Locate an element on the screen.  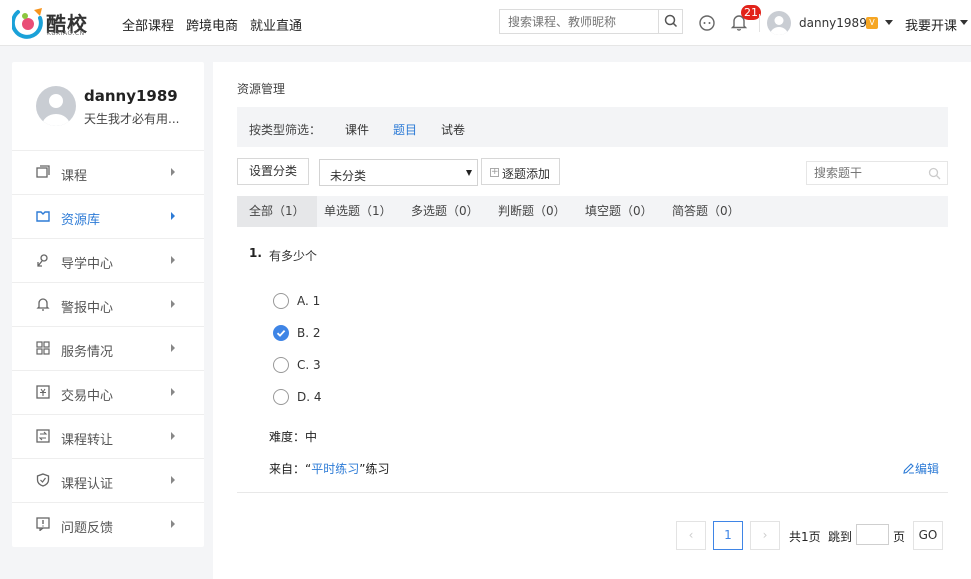
nav-all-courses: 全部课程 is located at coordinates (148, 24).